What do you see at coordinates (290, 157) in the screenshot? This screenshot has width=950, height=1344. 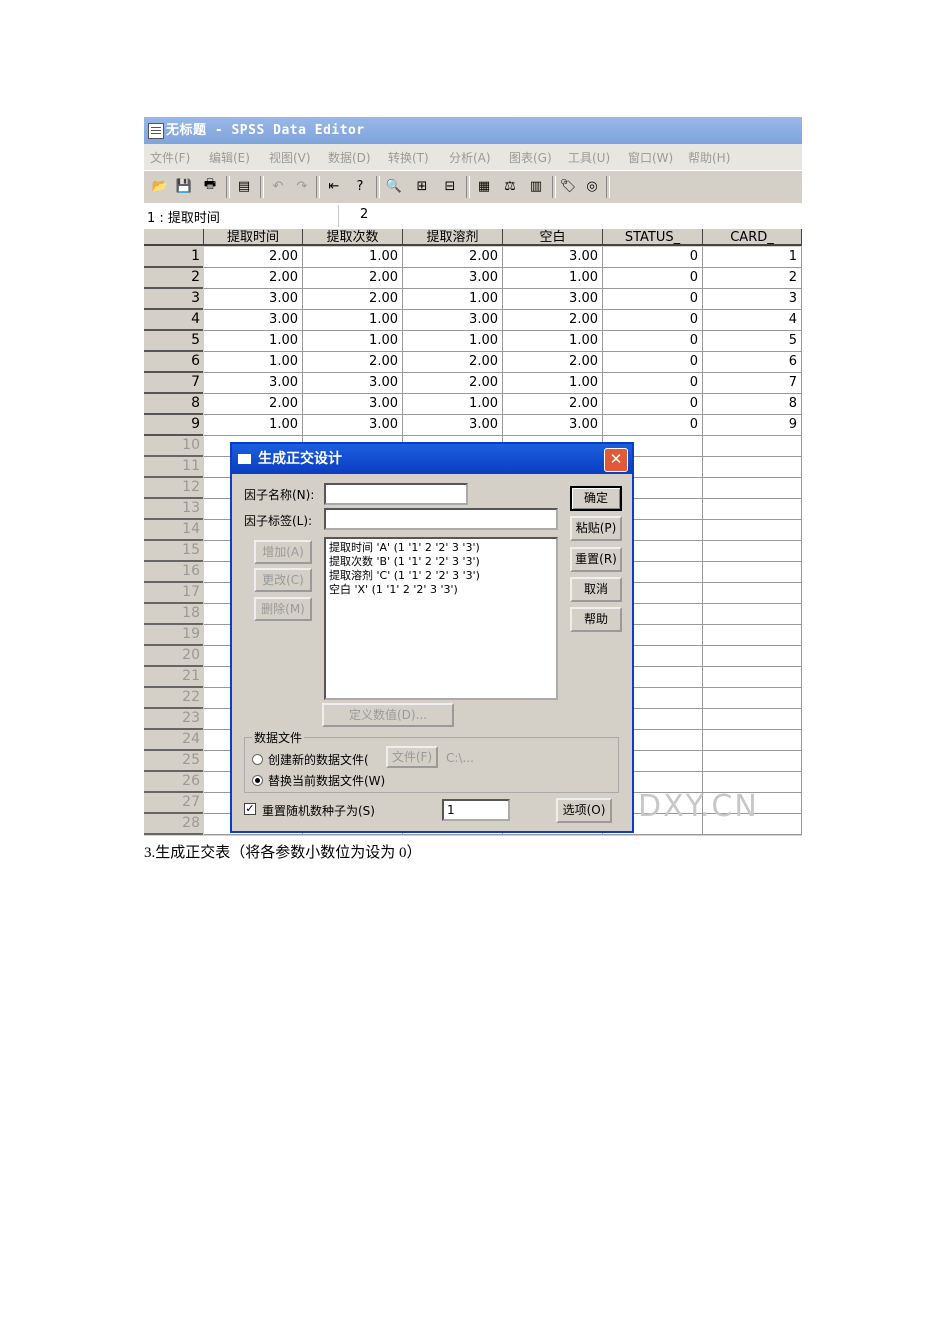 I see `menu-view: 视图(V)` at bounding box center [290, 157].